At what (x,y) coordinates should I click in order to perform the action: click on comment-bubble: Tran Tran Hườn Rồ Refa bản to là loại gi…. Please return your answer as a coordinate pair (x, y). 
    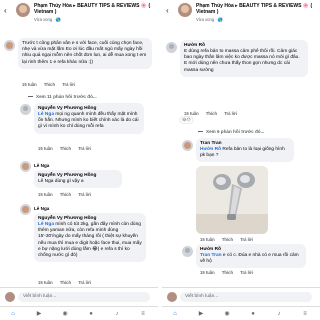
    Looking at the image, I should click on (245, 150).